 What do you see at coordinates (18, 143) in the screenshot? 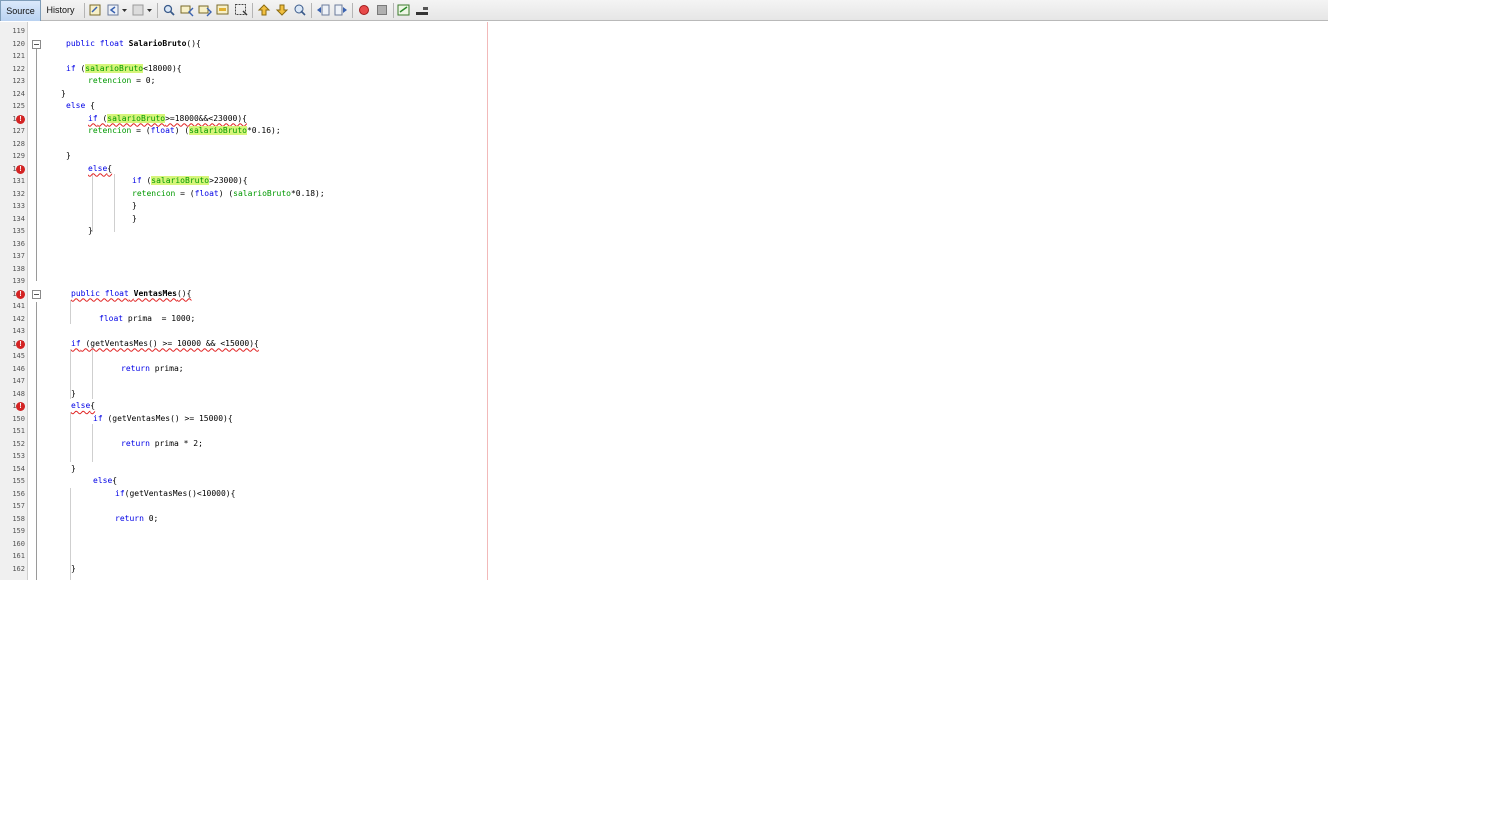
I see `line-number: 128` at bounding box center [18, 143].